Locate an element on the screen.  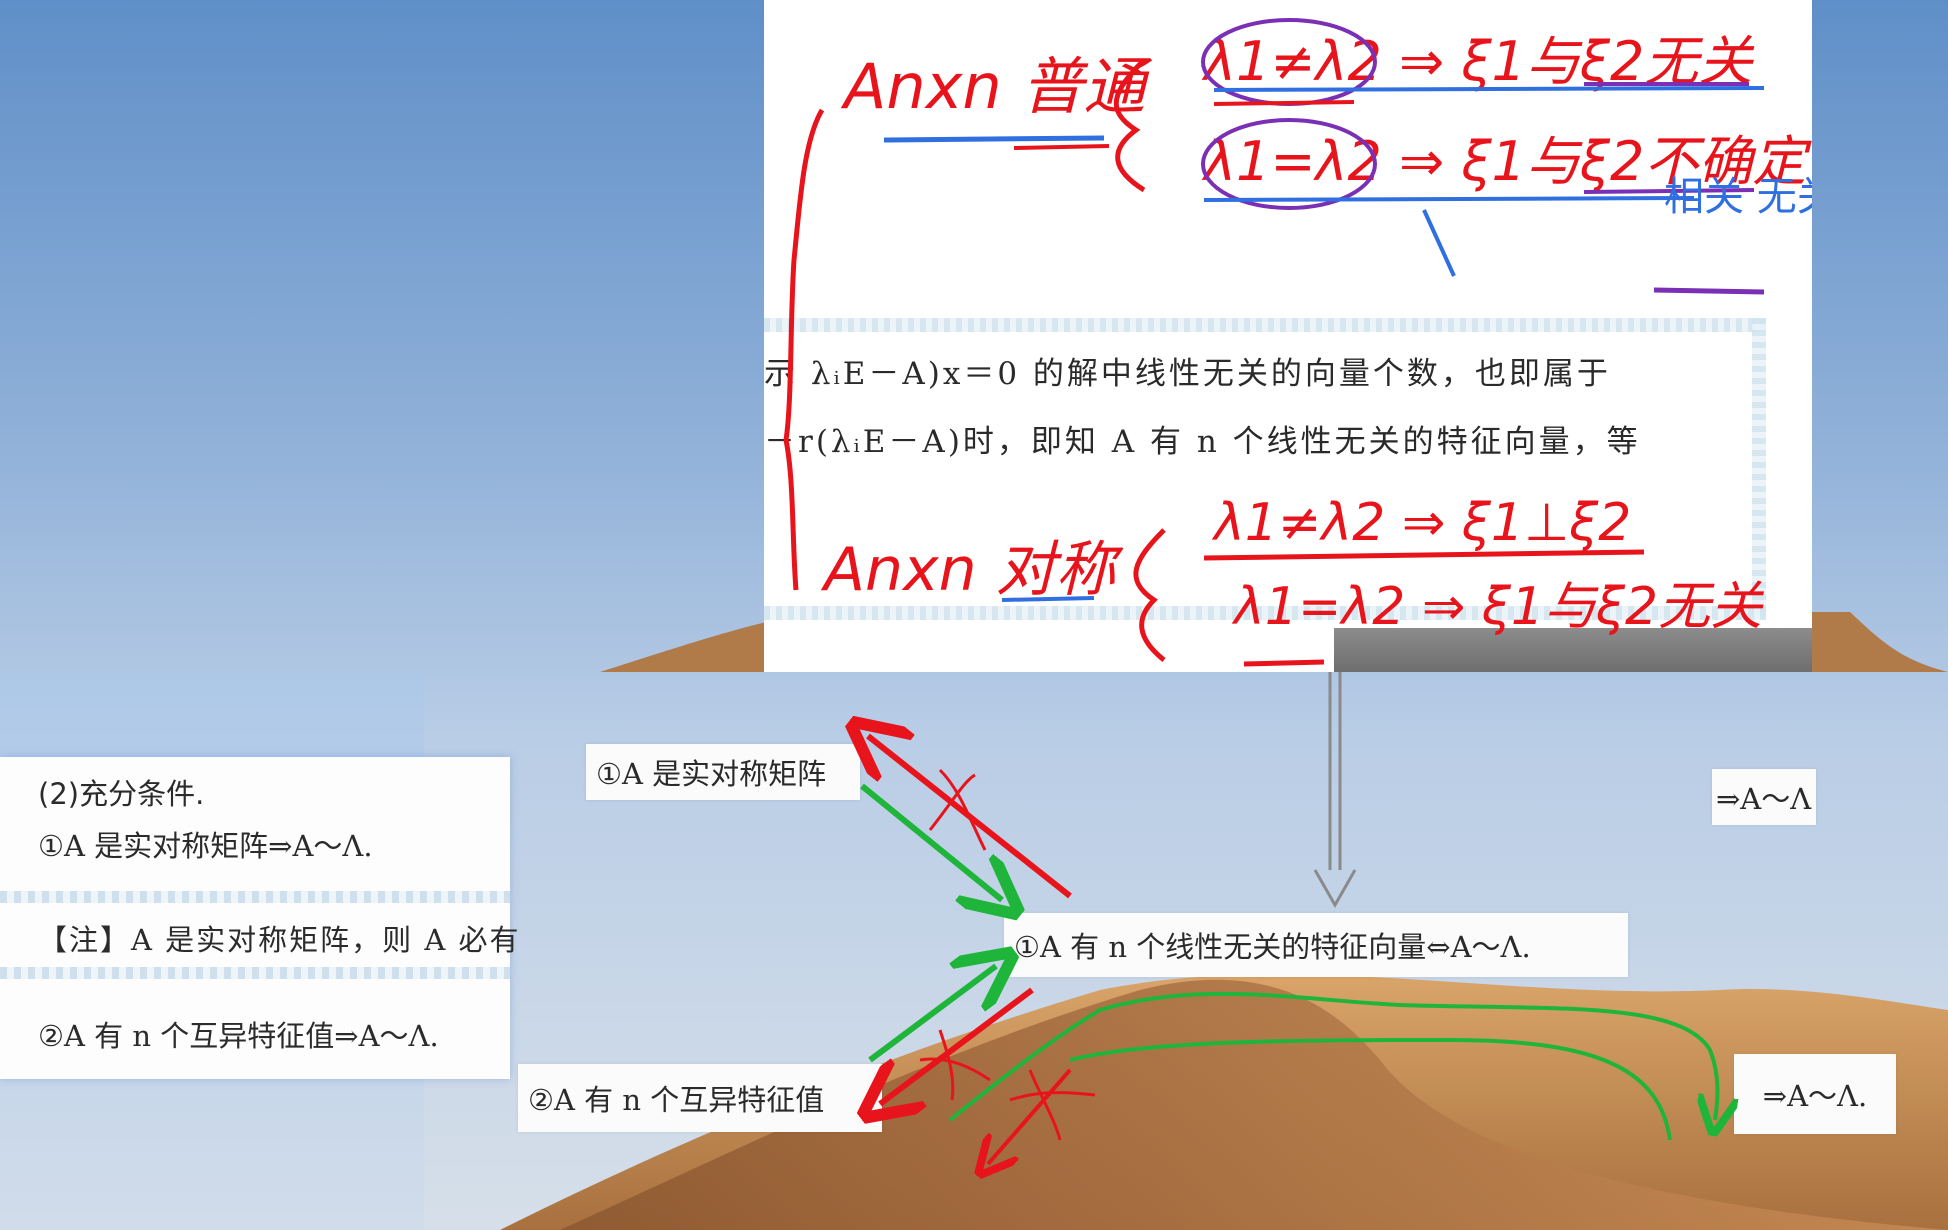
condition-item-2: ②A 有 n 个互异特征值⇒A～Λ. is located at coordinates (238, 1036).